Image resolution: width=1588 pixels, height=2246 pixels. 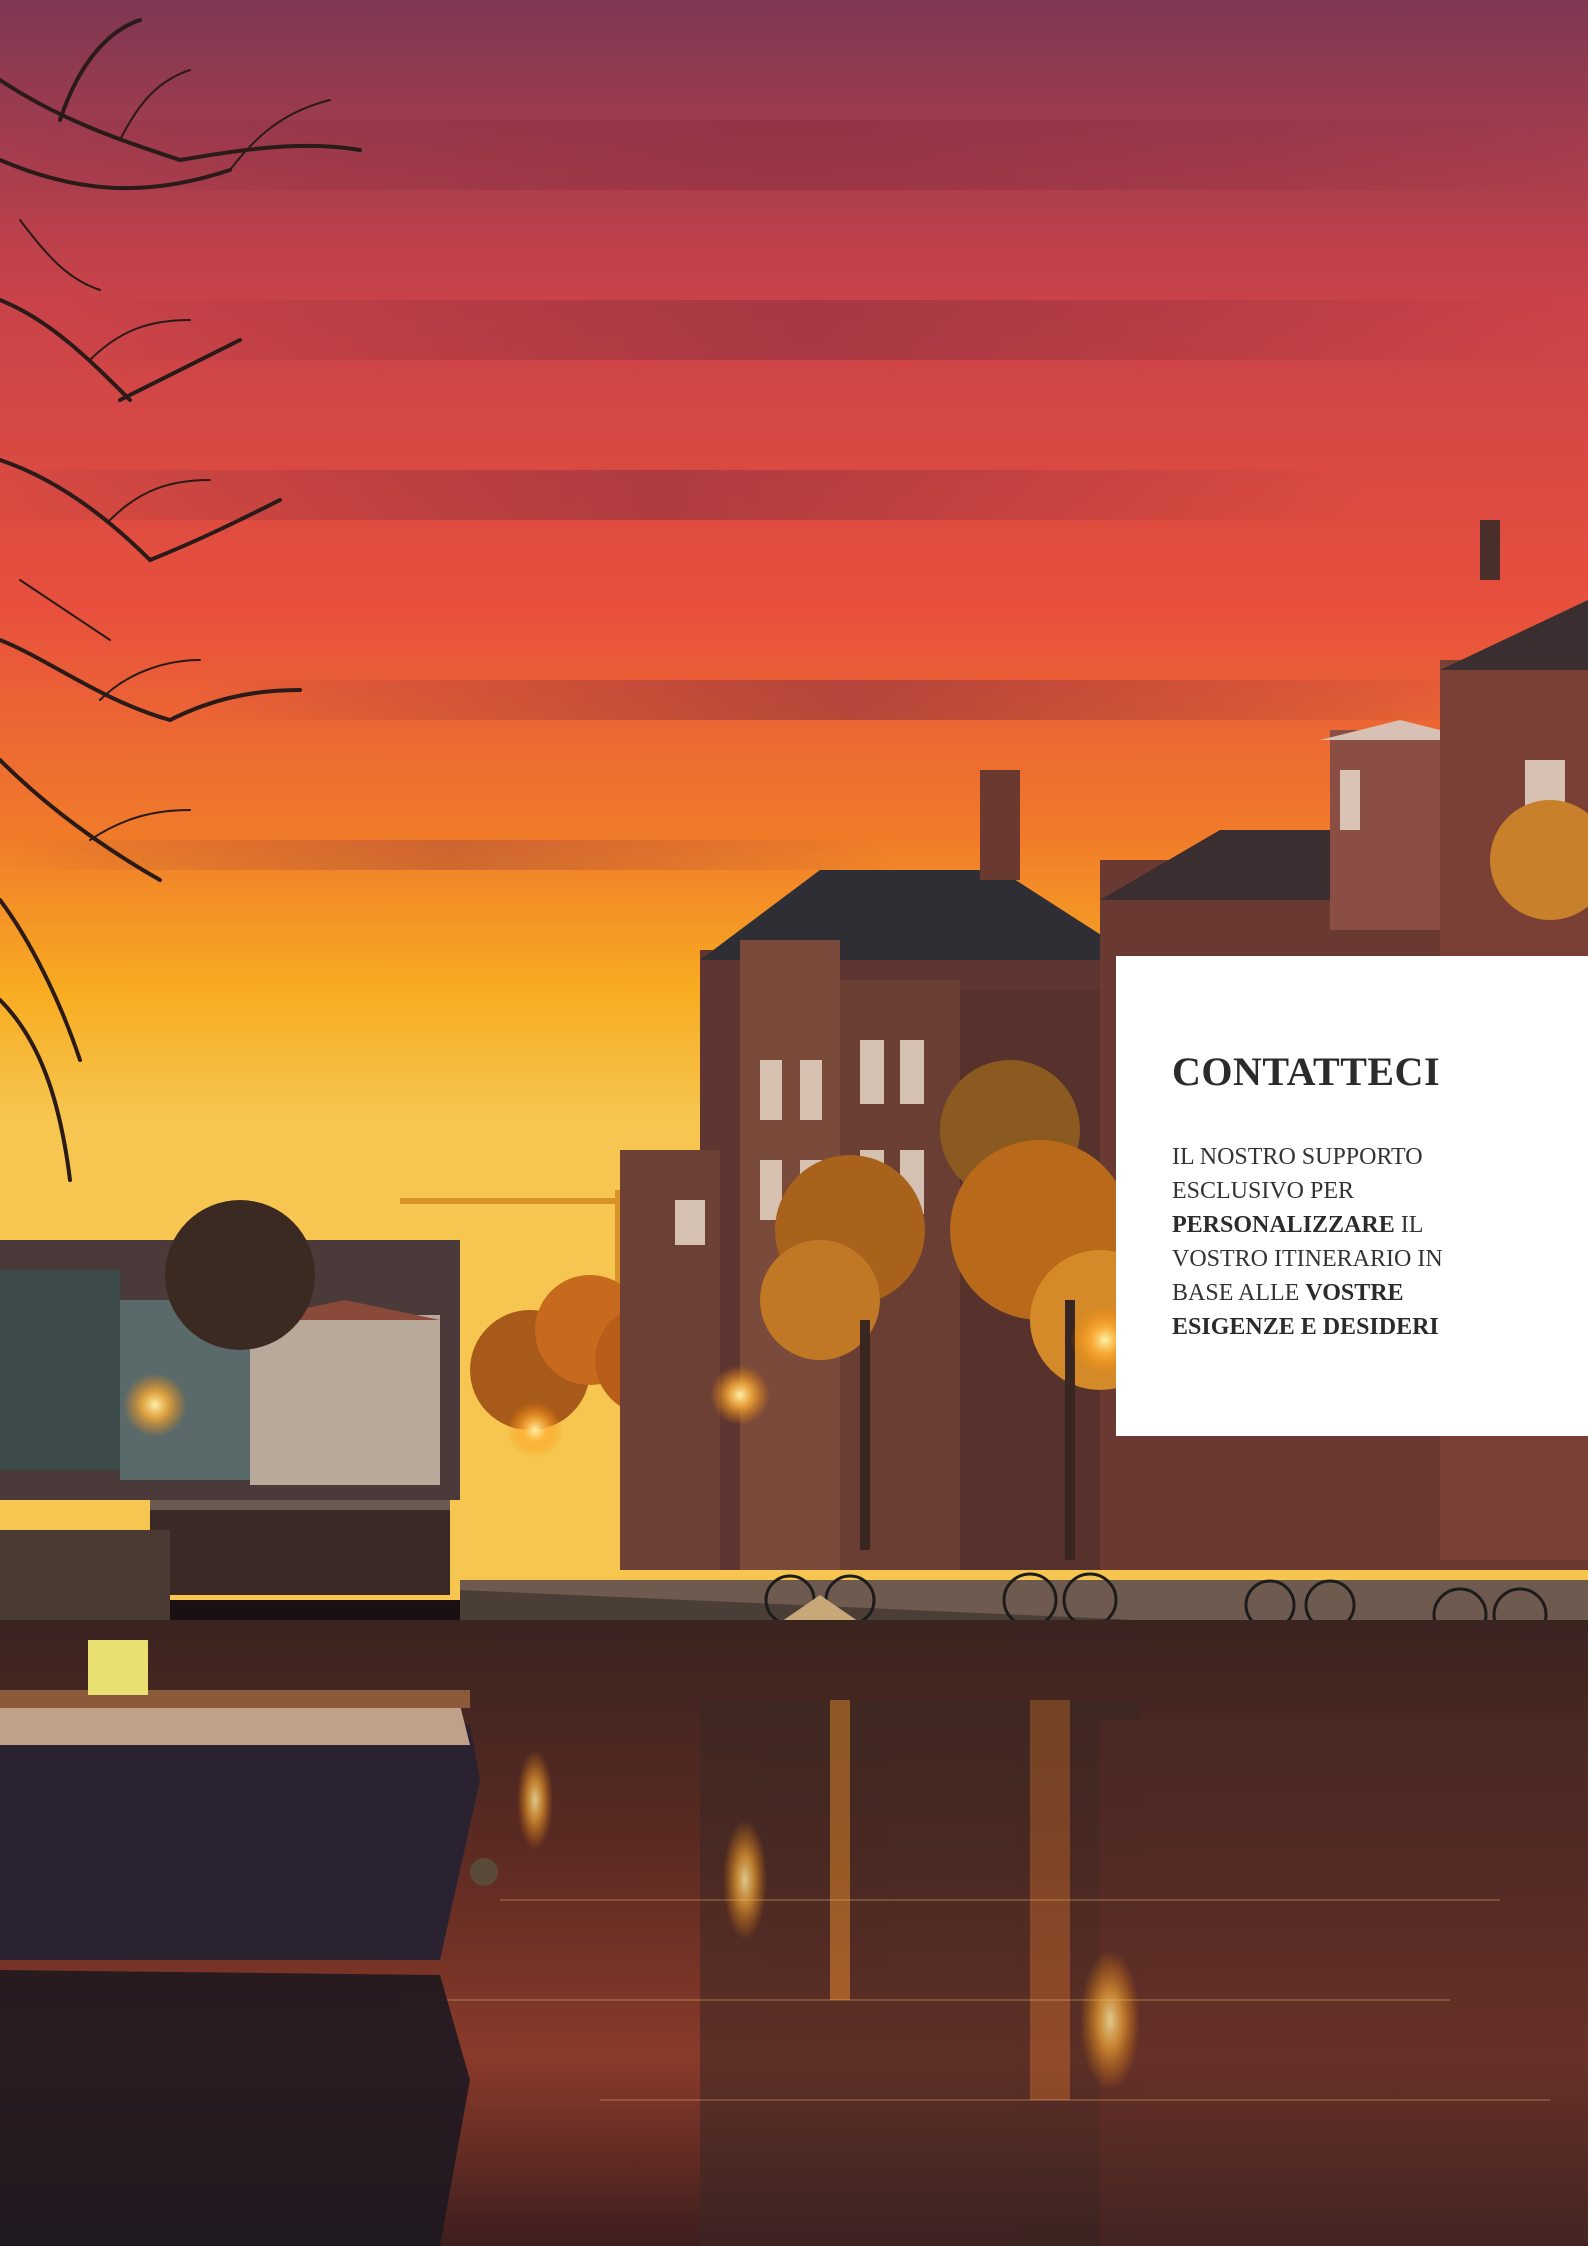 I want to click on contact-title: CONTATTECI, so click(x=1306, y=1071).